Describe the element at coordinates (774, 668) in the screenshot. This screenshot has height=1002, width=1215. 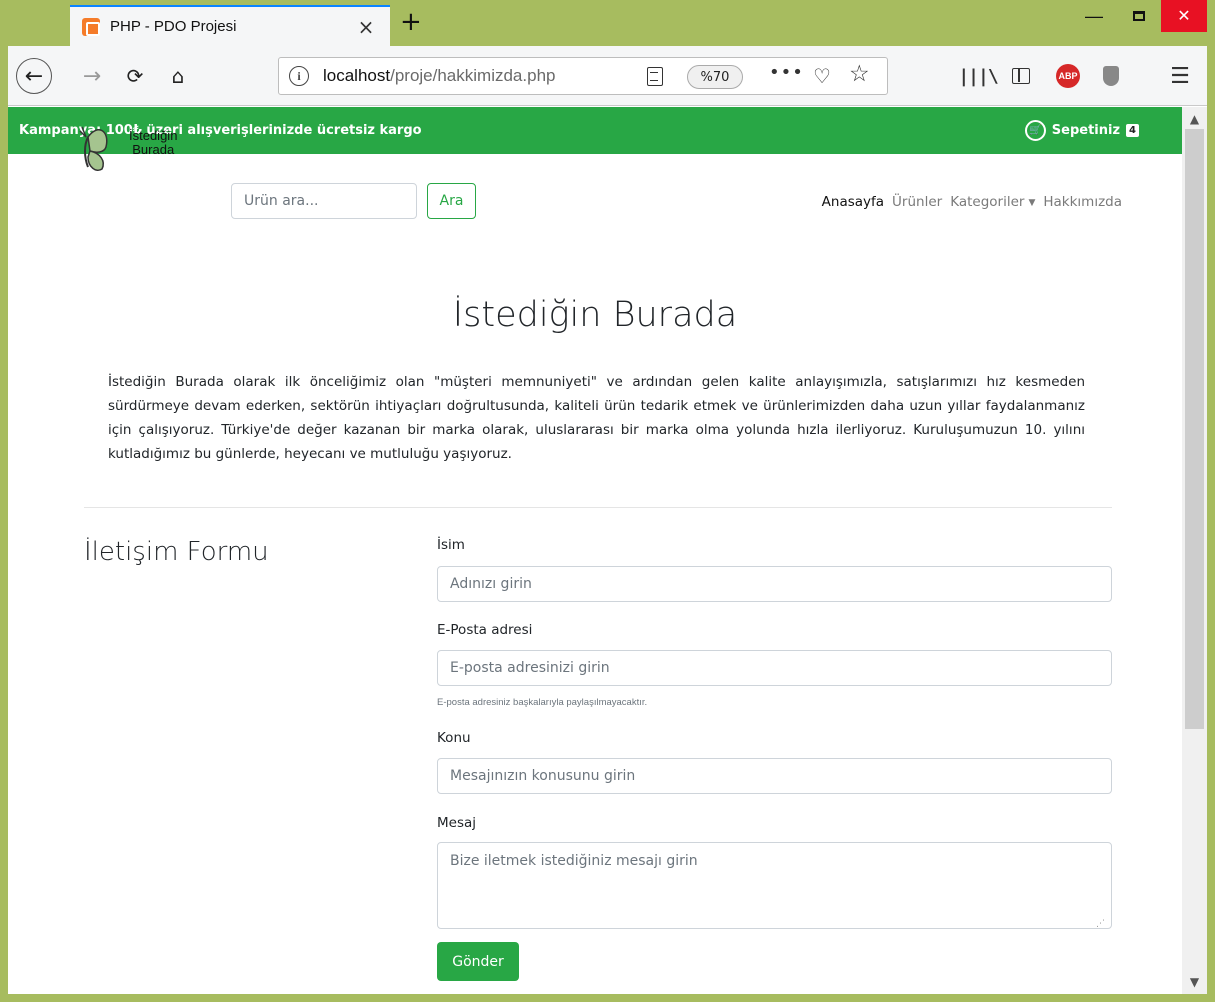
I see `email-input` at that location.